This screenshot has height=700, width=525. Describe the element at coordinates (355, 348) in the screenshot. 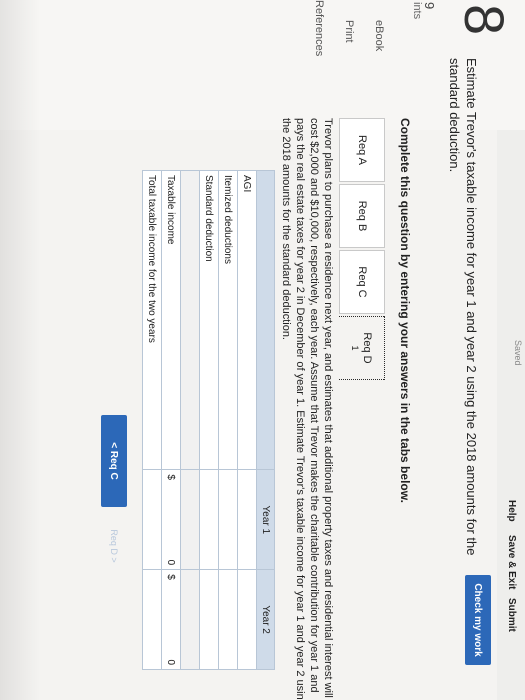

I see `tab-req-d-sub: 1` at that location.